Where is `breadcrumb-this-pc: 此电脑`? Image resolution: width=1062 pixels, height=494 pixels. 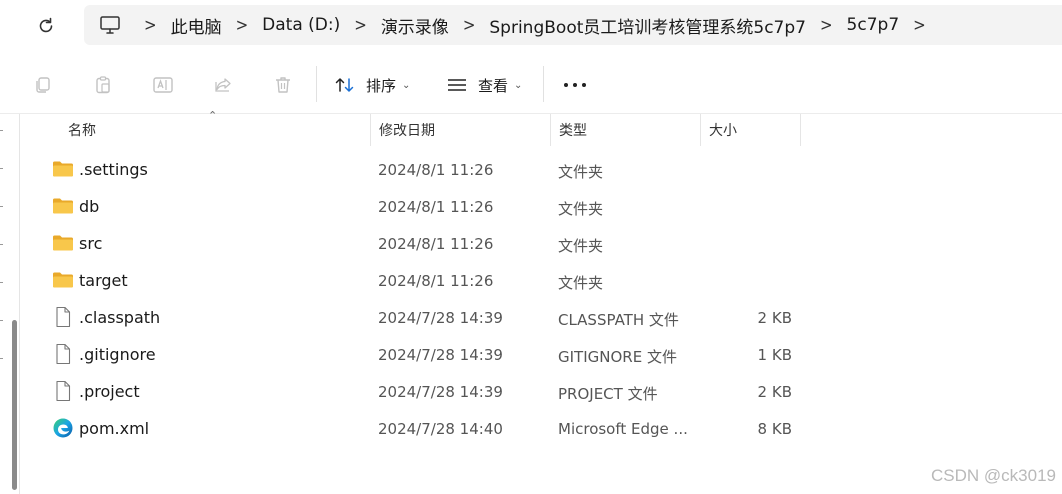
breadcrumb-this-pc: 此电脑 is located at coordinates (196, 25).